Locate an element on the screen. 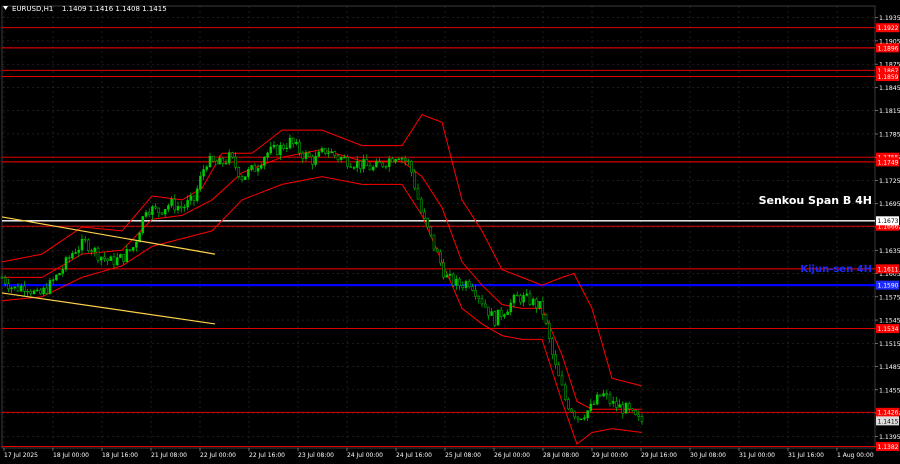 Image resolution: width=900 pixels, height=464 pixels. level-label: 1.1749 is located at coordinates (888, 162).